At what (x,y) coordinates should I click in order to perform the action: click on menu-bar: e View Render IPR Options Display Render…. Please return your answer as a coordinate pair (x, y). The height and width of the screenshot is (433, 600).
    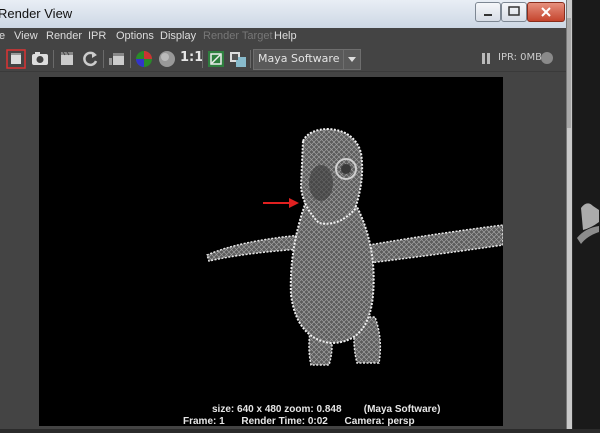
    Looking at the image, I should click on (283, 37).